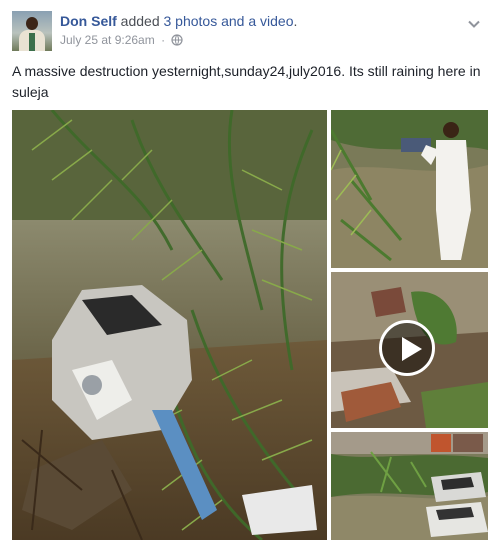 The width and height of the screenshot is (493, 540). I want to click on photo-flooded-cars, so click(409, 486).